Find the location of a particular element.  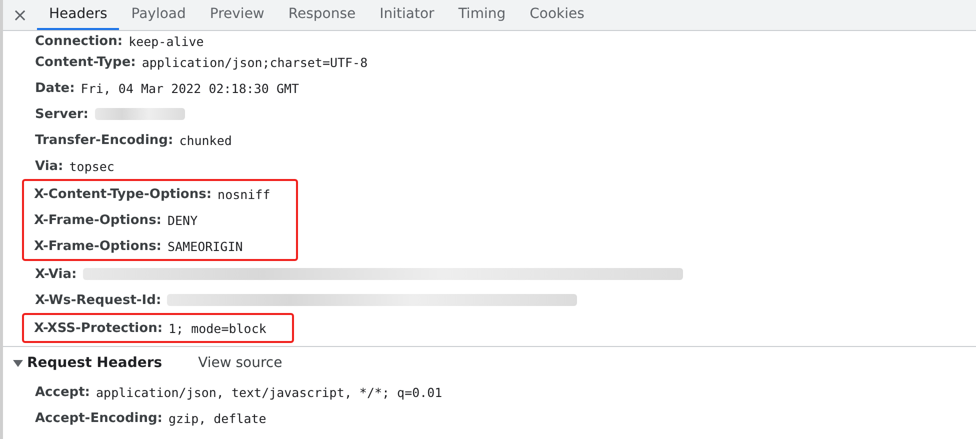

tab: Headers is located at coordinates (78, 15).